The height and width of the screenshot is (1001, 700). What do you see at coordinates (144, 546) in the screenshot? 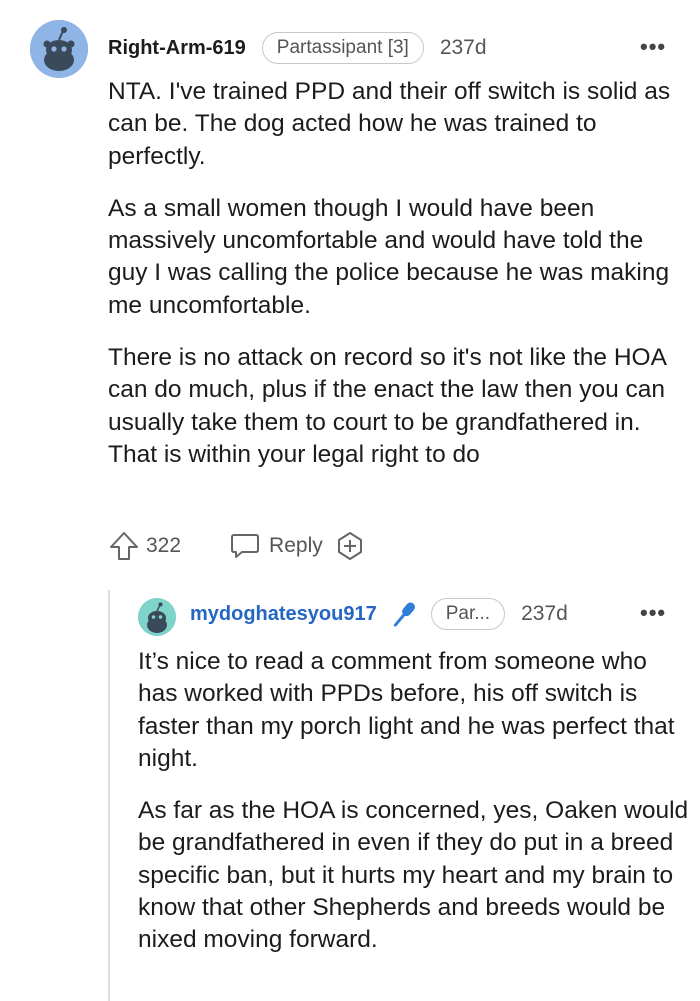
I see `upvote-button: 322` at bounding box center [144, 546].